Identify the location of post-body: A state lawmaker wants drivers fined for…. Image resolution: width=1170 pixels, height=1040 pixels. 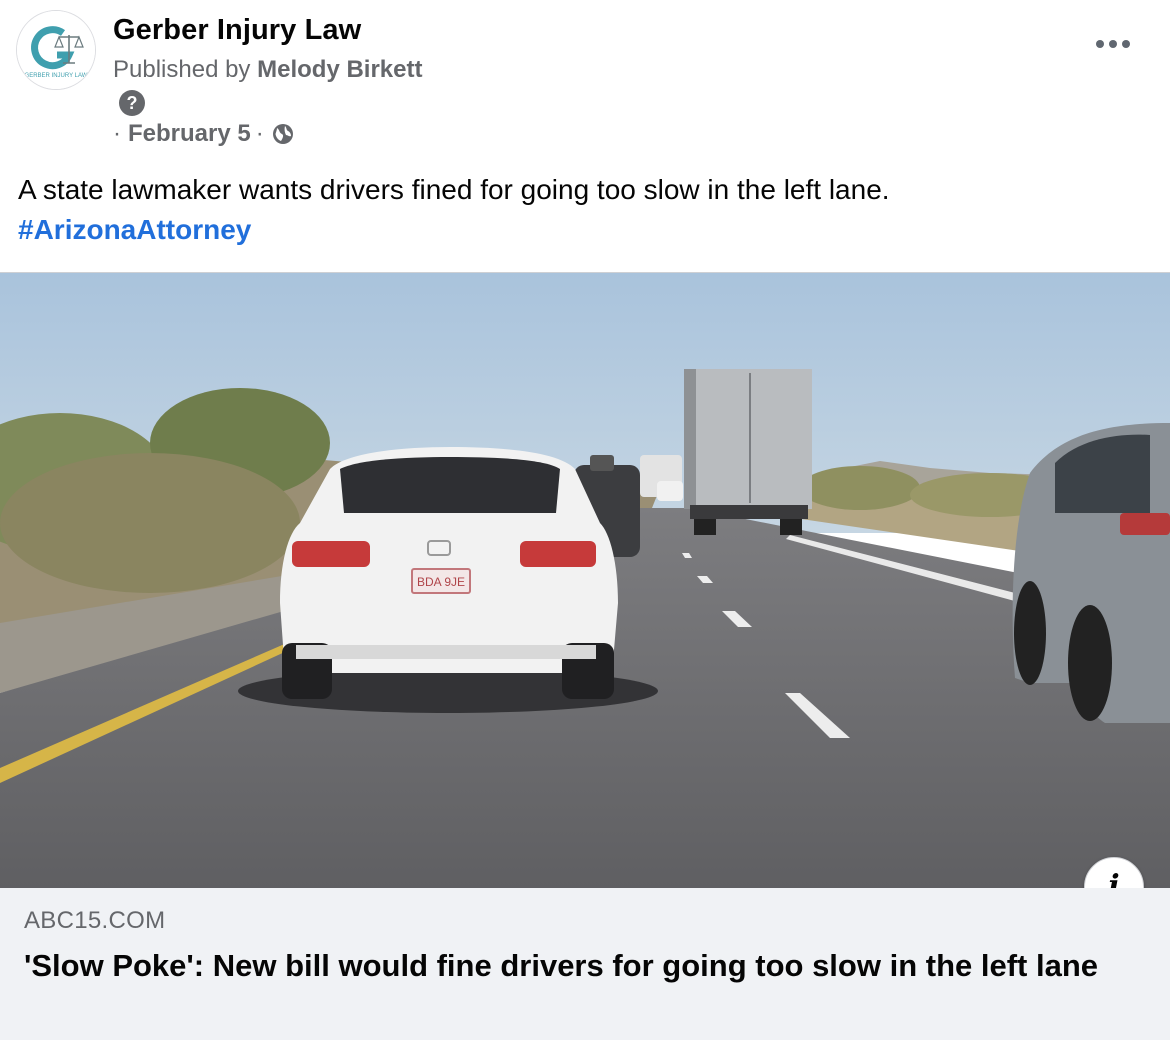
(583, 210).